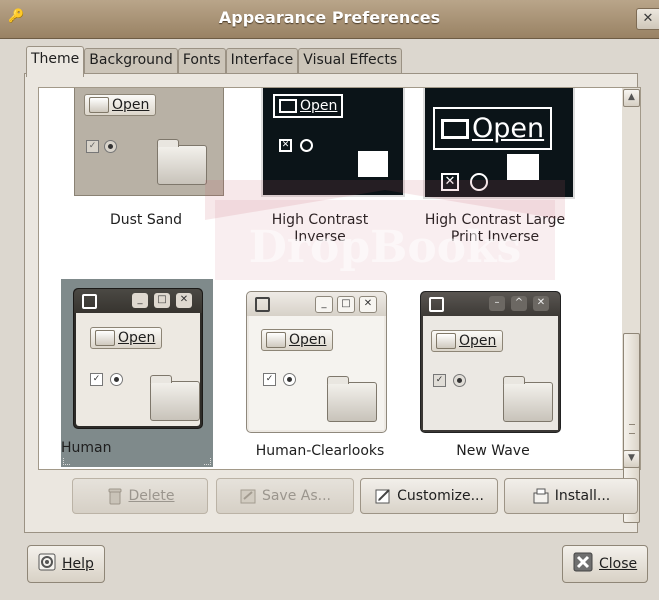 This screenshot has height=600, width=659. I want to click on theme-preview-high-contrast-inverse: Open ✕, so click(333, 142).